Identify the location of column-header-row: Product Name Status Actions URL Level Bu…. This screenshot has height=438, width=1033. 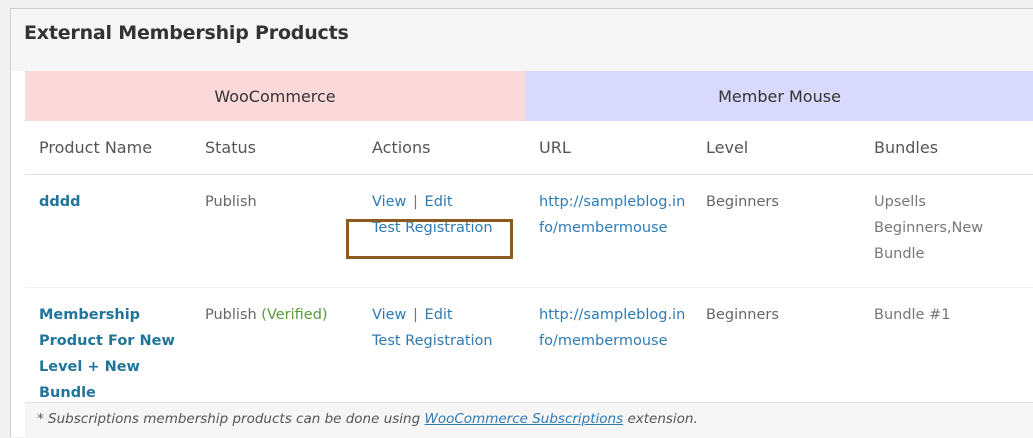
(529, 148).